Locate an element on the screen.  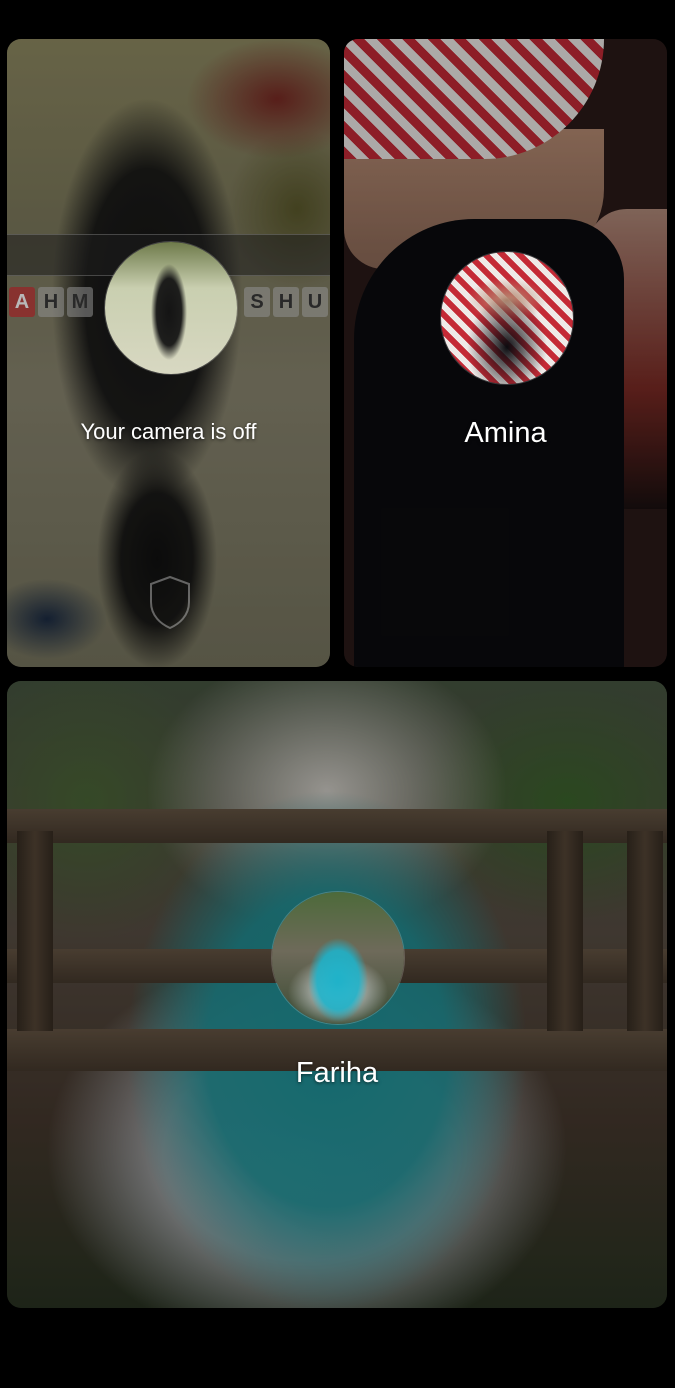
fariha-avatar is located at coordinates (338, 958).